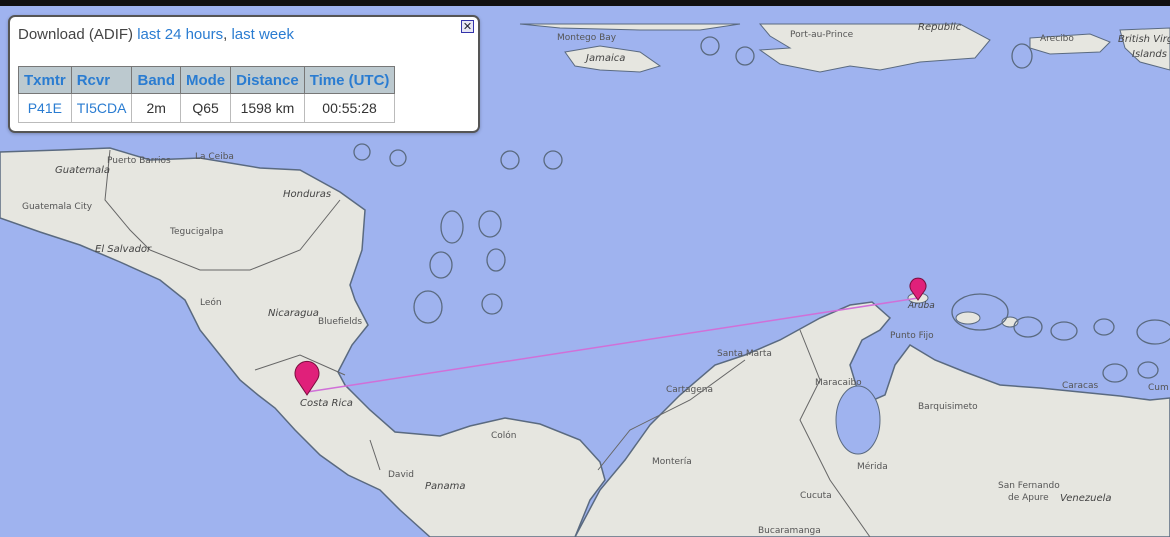  I want to click on label-nicaragua: Nicaragua, so click(293, 313).